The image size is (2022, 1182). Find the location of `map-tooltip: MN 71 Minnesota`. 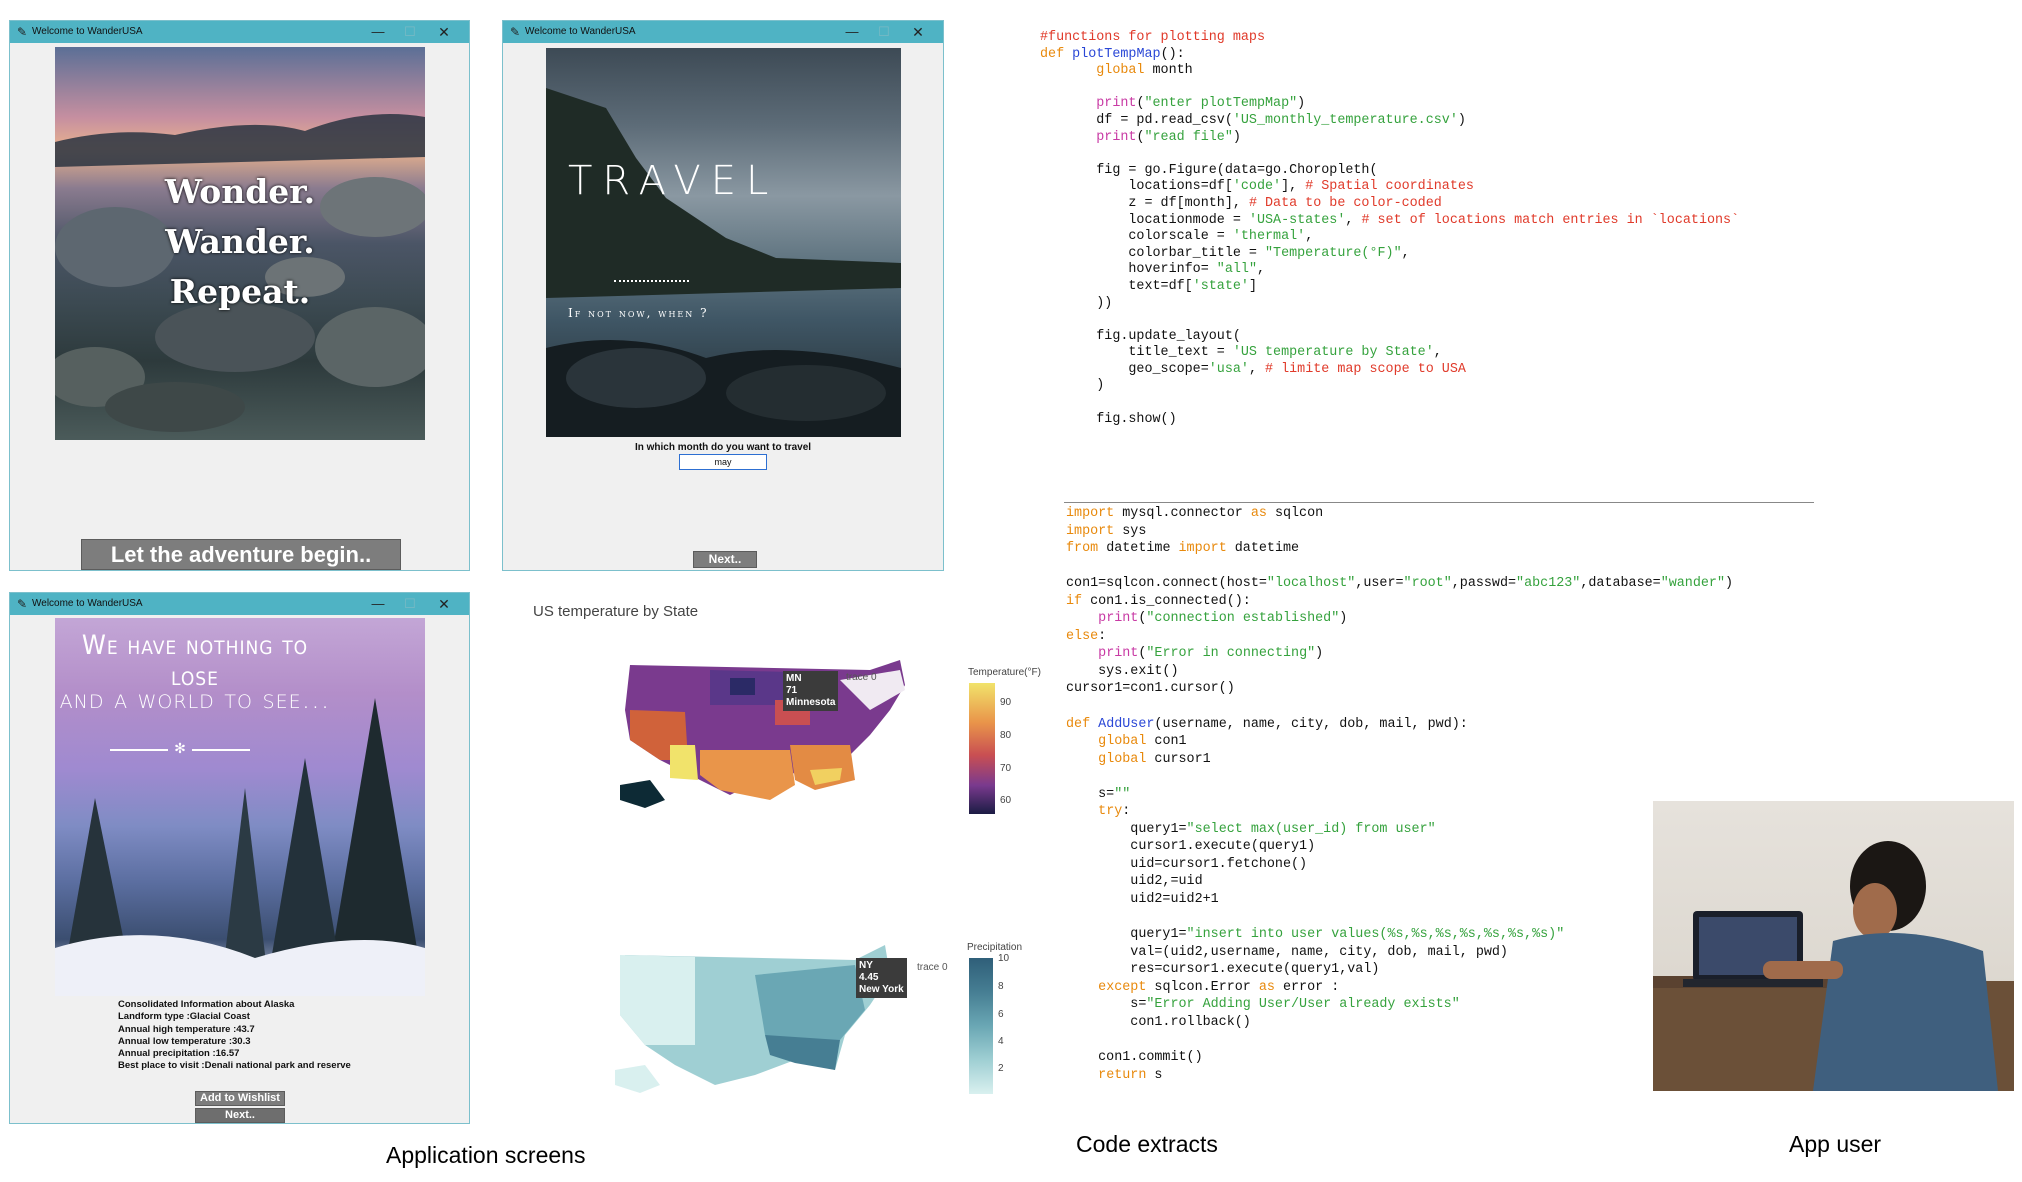

map-tooltip: MN 71 Minnesota is located at coordinates (811, 691).